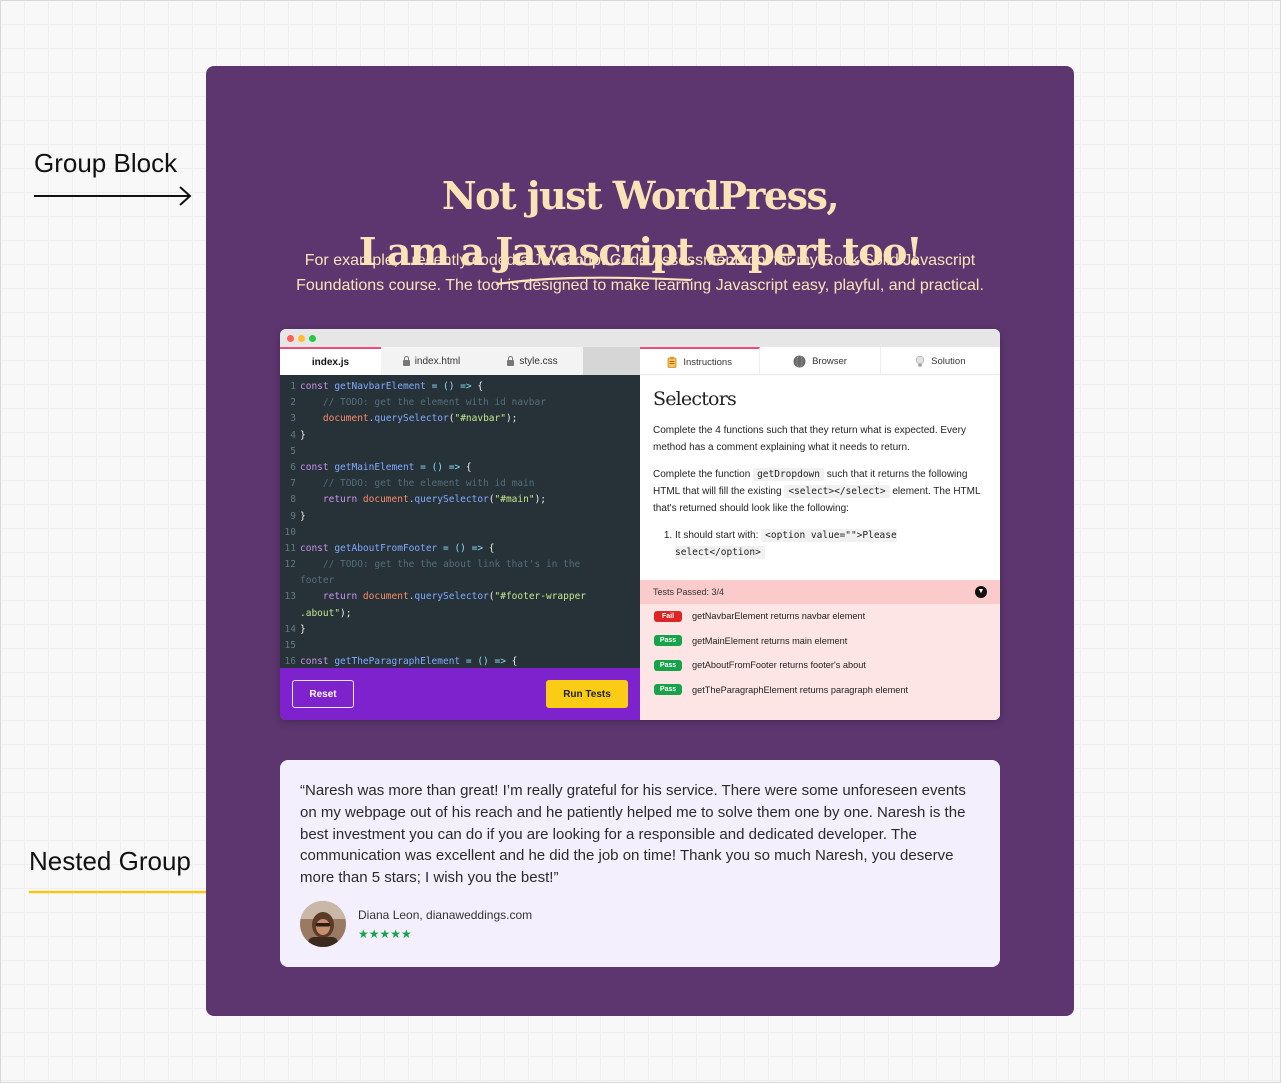  What do you see at coordinates (326, 613) in the screenshot?
I see `code-line: .about");` at bounding box center [326, 613].